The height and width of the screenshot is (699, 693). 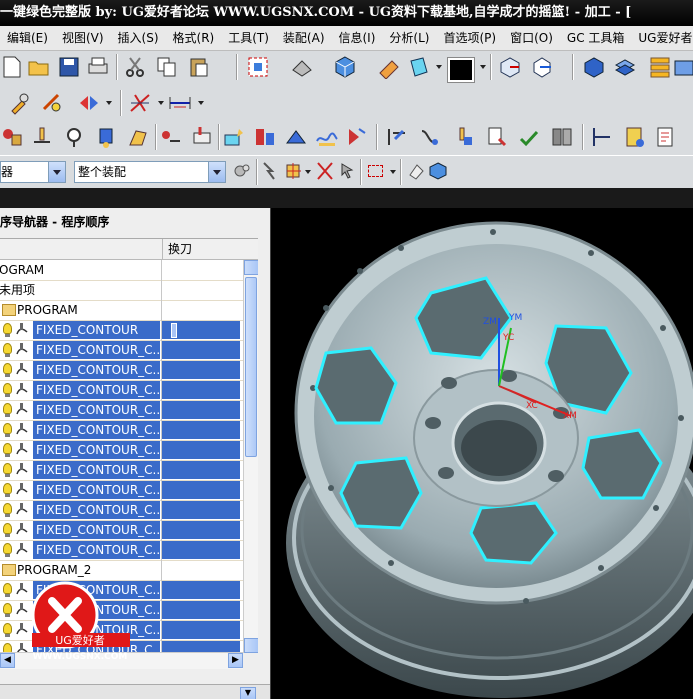 I want to click on layer-icon, so click(x=682, y=67).